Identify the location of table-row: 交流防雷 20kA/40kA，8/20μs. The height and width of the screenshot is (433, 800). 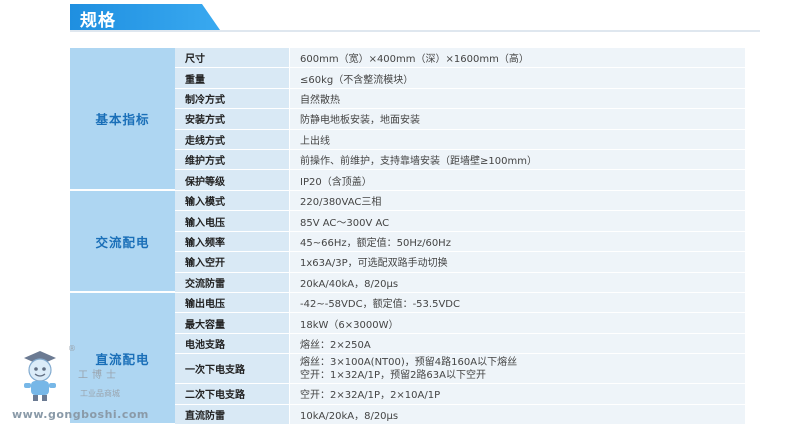
(460, 282).